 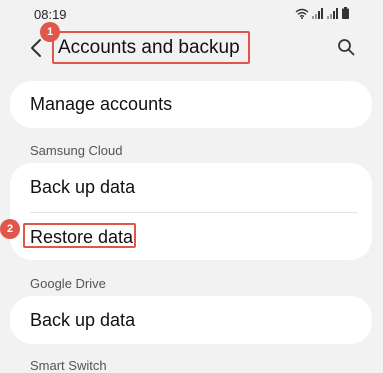 I want to click on google-drive-card: Back up data, so click(x=191, y=320).